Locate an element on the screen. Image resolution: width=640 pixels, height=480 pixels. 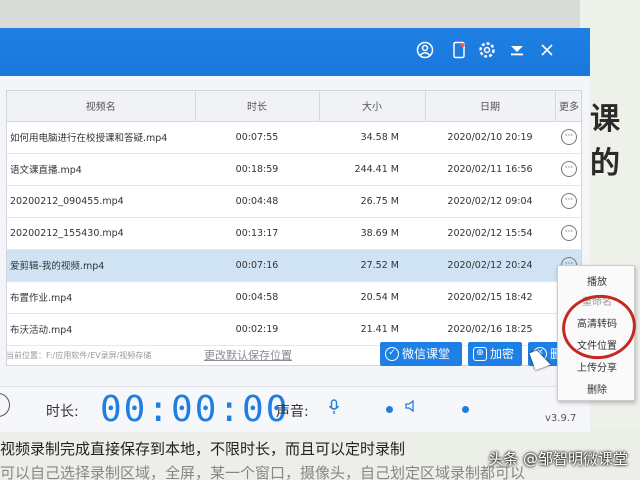
video-size: 26.75 M is located at coordinates (372, 201).